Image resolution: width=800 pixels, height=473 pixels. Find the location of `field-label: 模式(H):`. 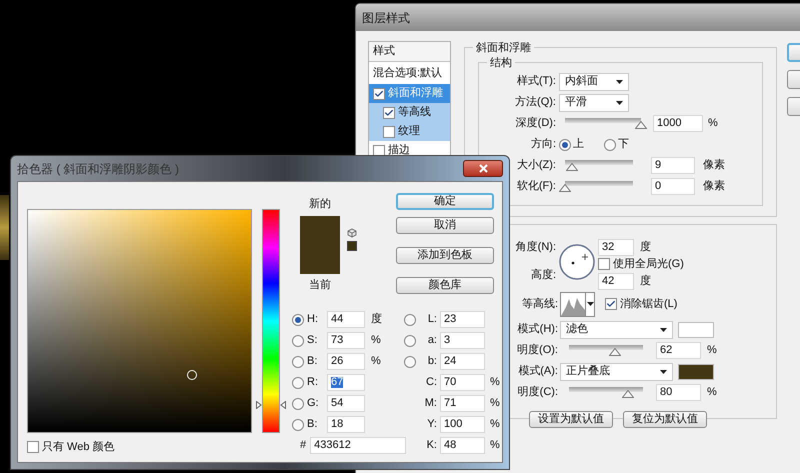

field-label: 模式(H): is located at coordinates (538, 330).